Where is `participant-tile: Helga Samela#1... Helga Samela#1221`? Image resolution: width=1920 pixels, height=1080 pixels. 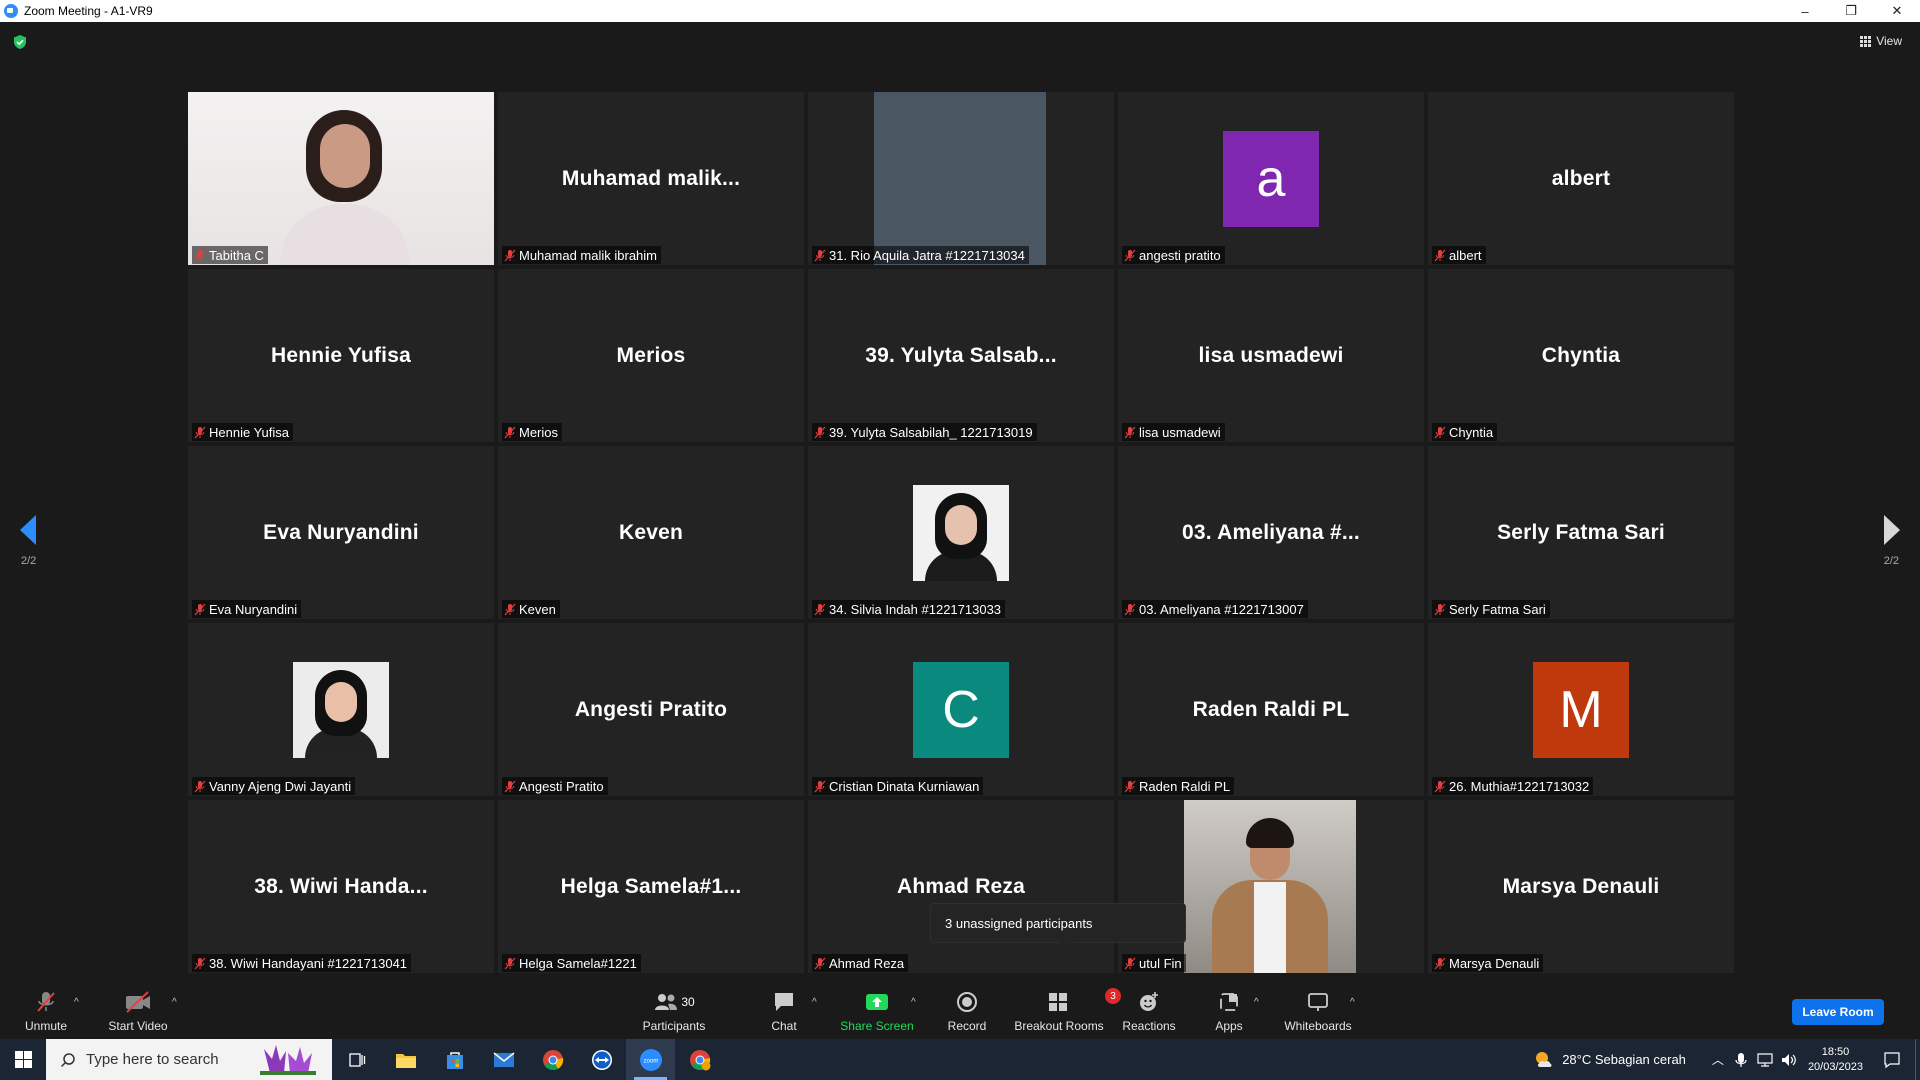 participant-tile: Helga Samela#1... Helga Samela#1221 is located at coordinates (651, 886).